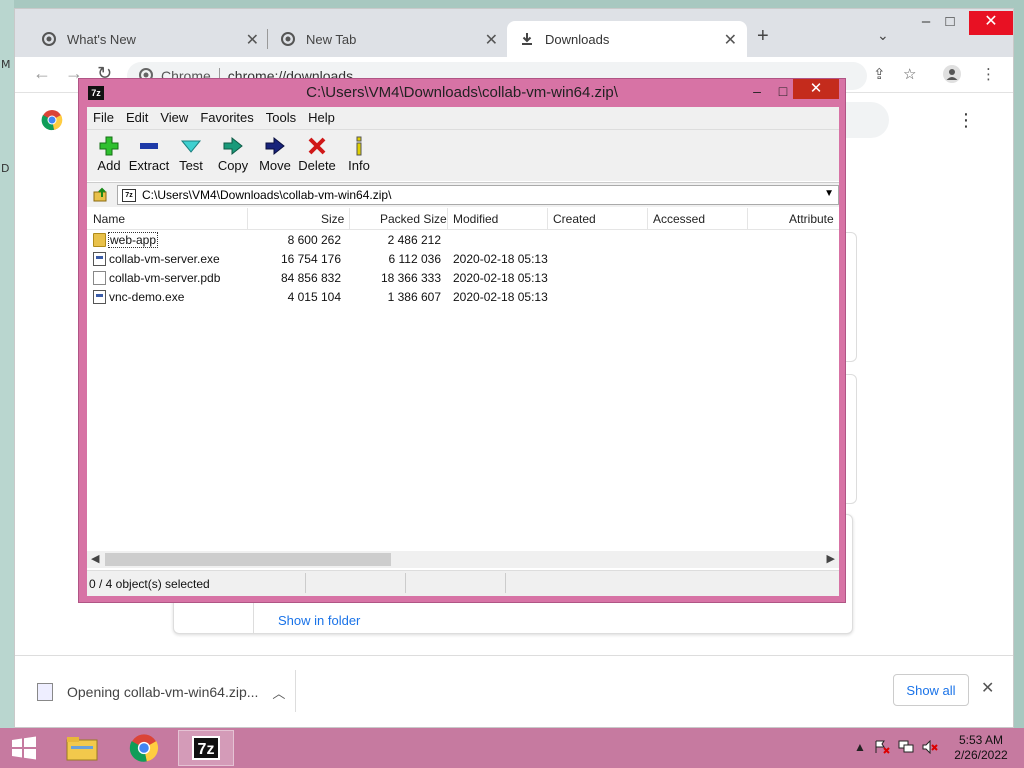 The image size is (1024, 768). I want to click on downloads-menu-kebab-icon: ⋮, so click(966, 120).